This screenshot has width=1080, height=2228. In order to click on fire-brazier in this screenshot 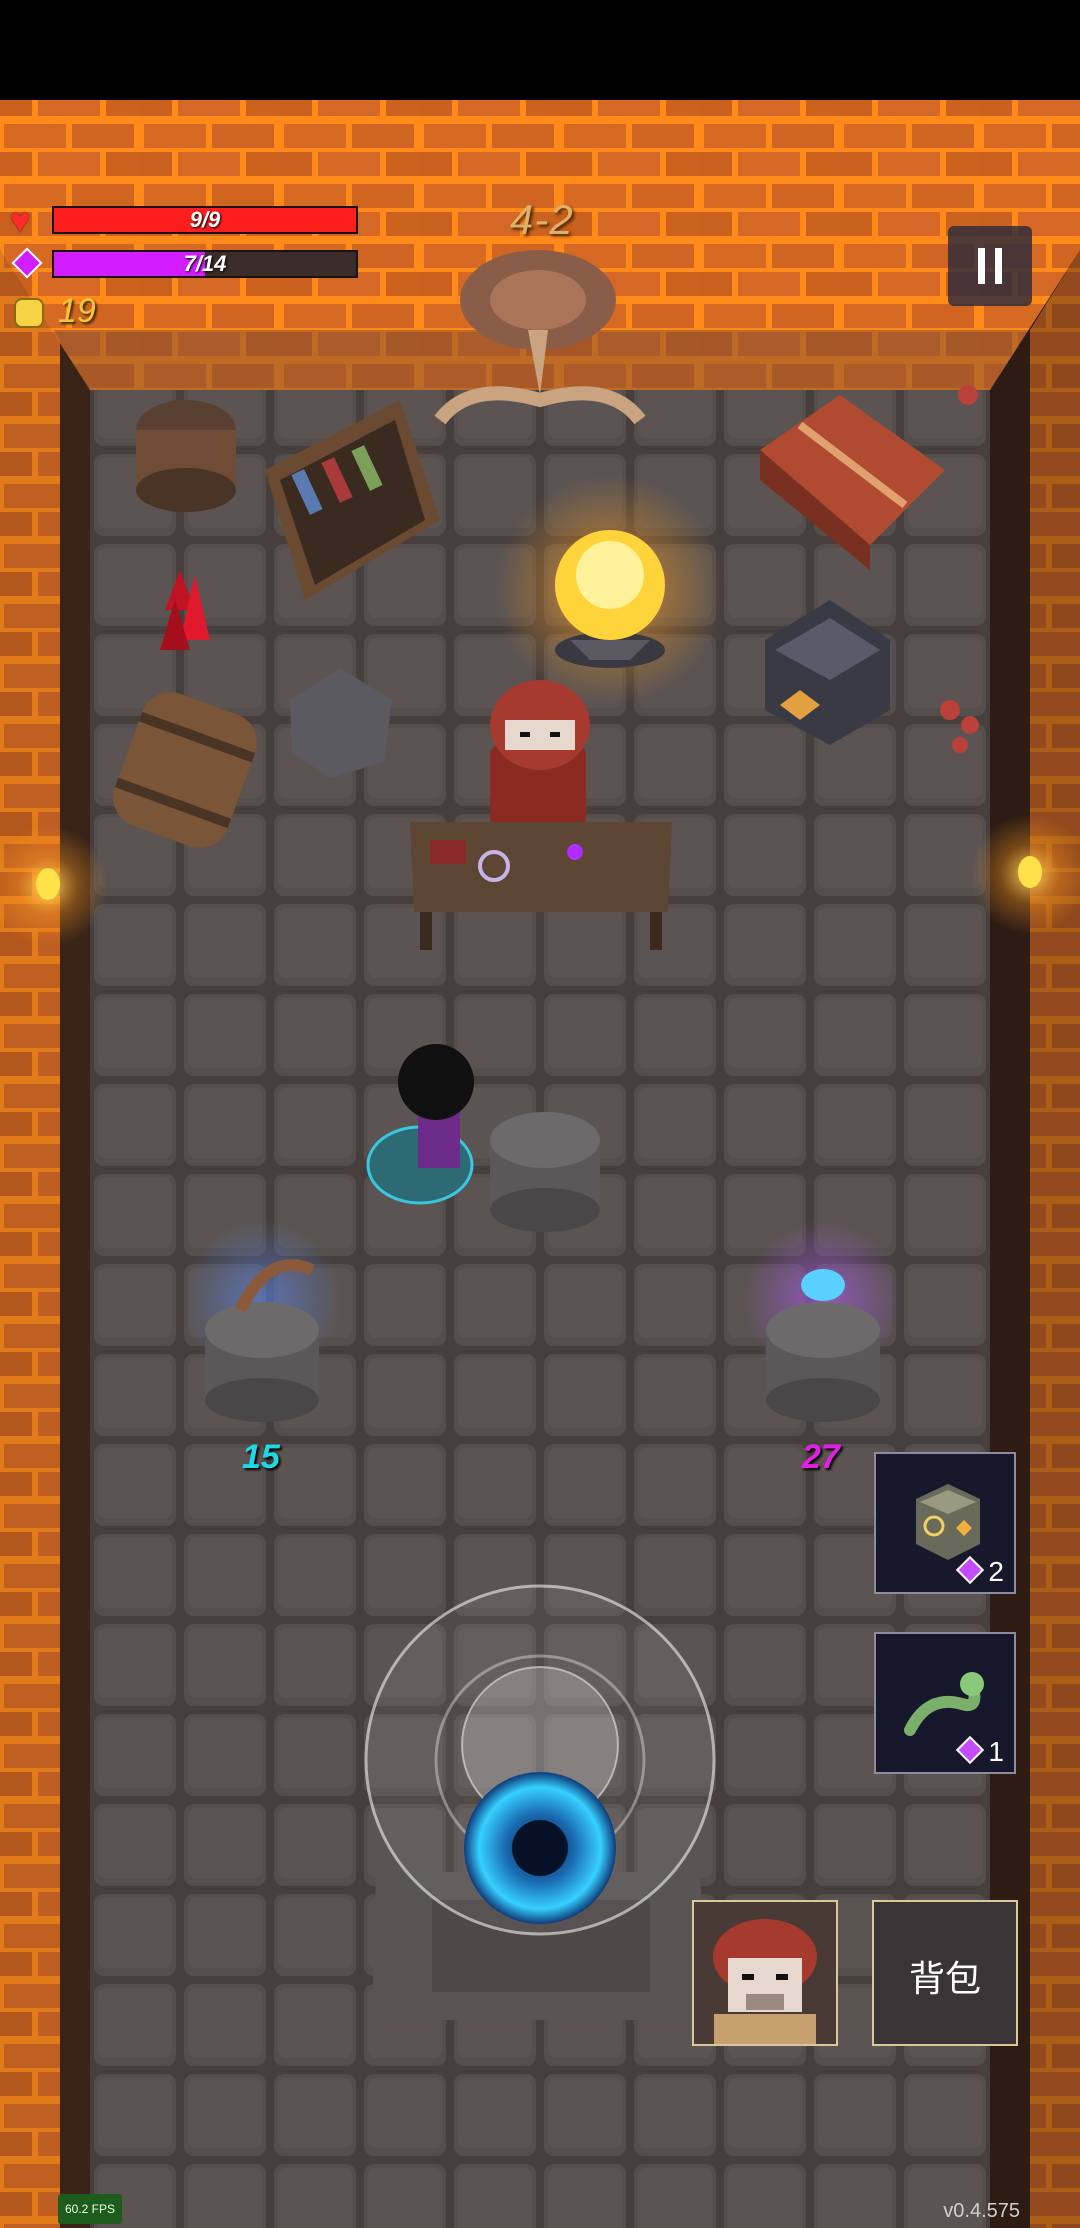, I will do `click(610, 590)`.